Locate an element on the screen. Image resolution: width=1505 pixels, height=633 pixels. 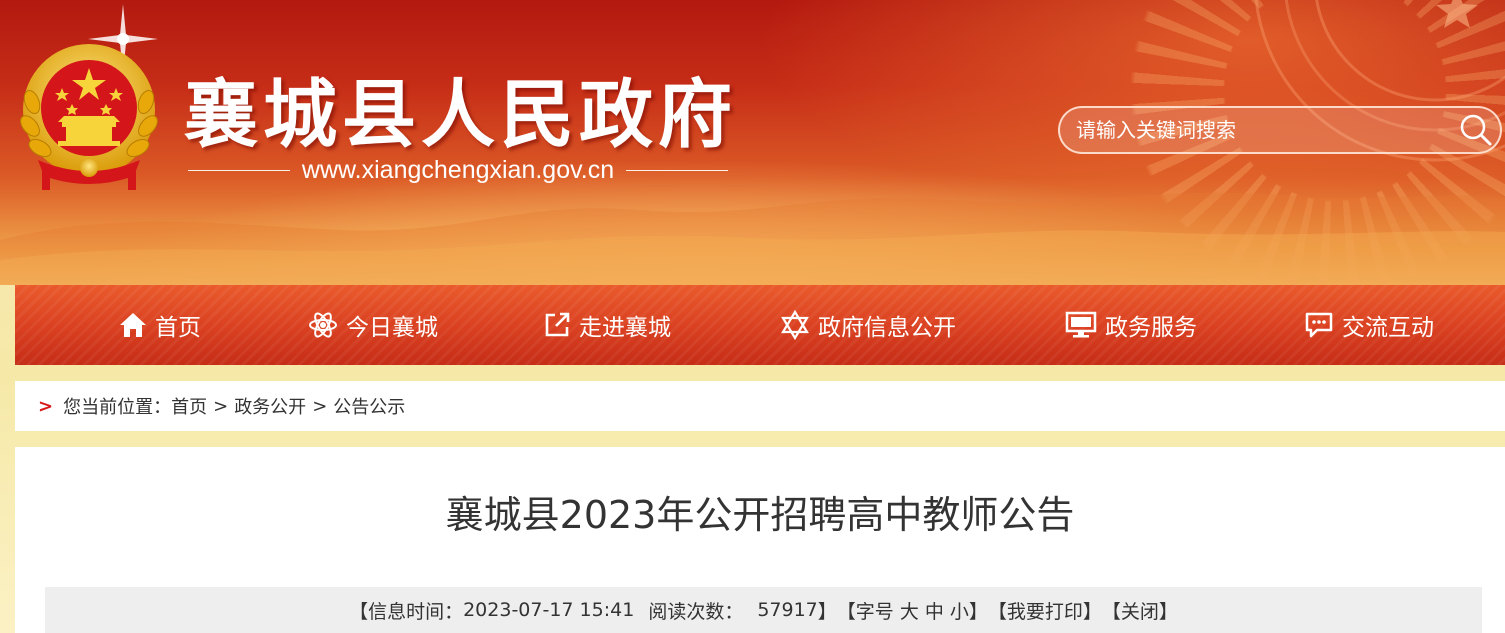
search-button is located at coordinates (1476, 130).